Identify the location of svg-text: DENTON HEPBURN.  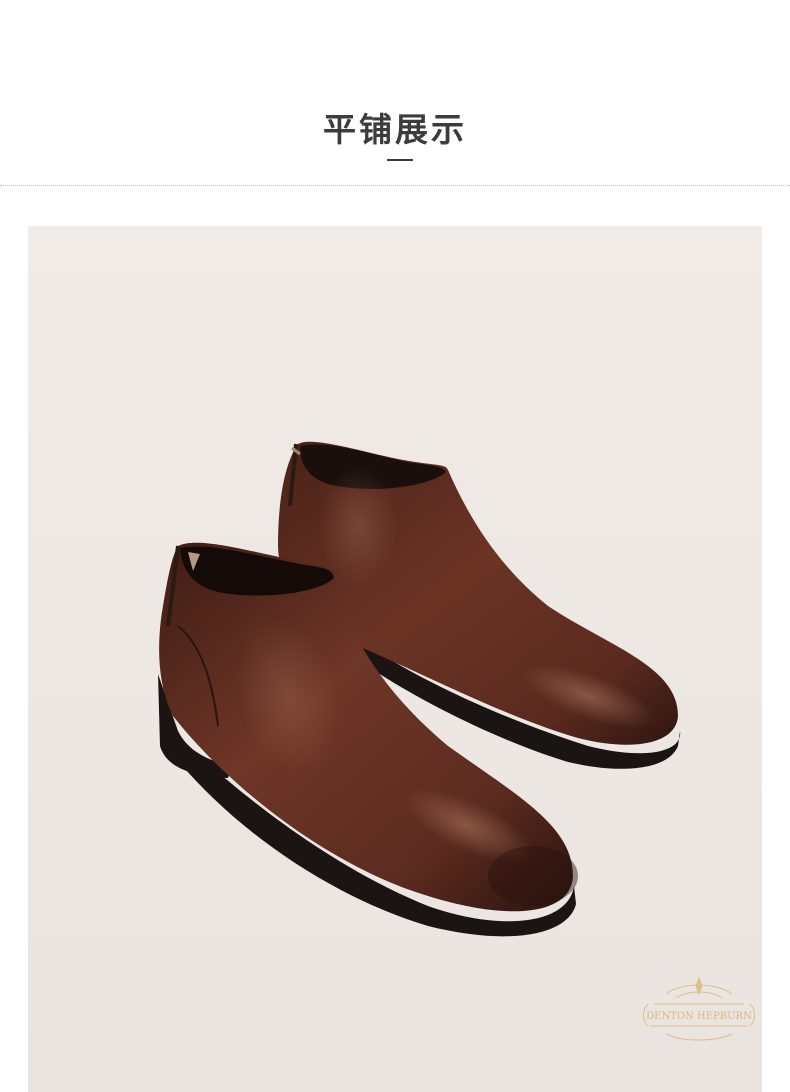
(699, 1016).